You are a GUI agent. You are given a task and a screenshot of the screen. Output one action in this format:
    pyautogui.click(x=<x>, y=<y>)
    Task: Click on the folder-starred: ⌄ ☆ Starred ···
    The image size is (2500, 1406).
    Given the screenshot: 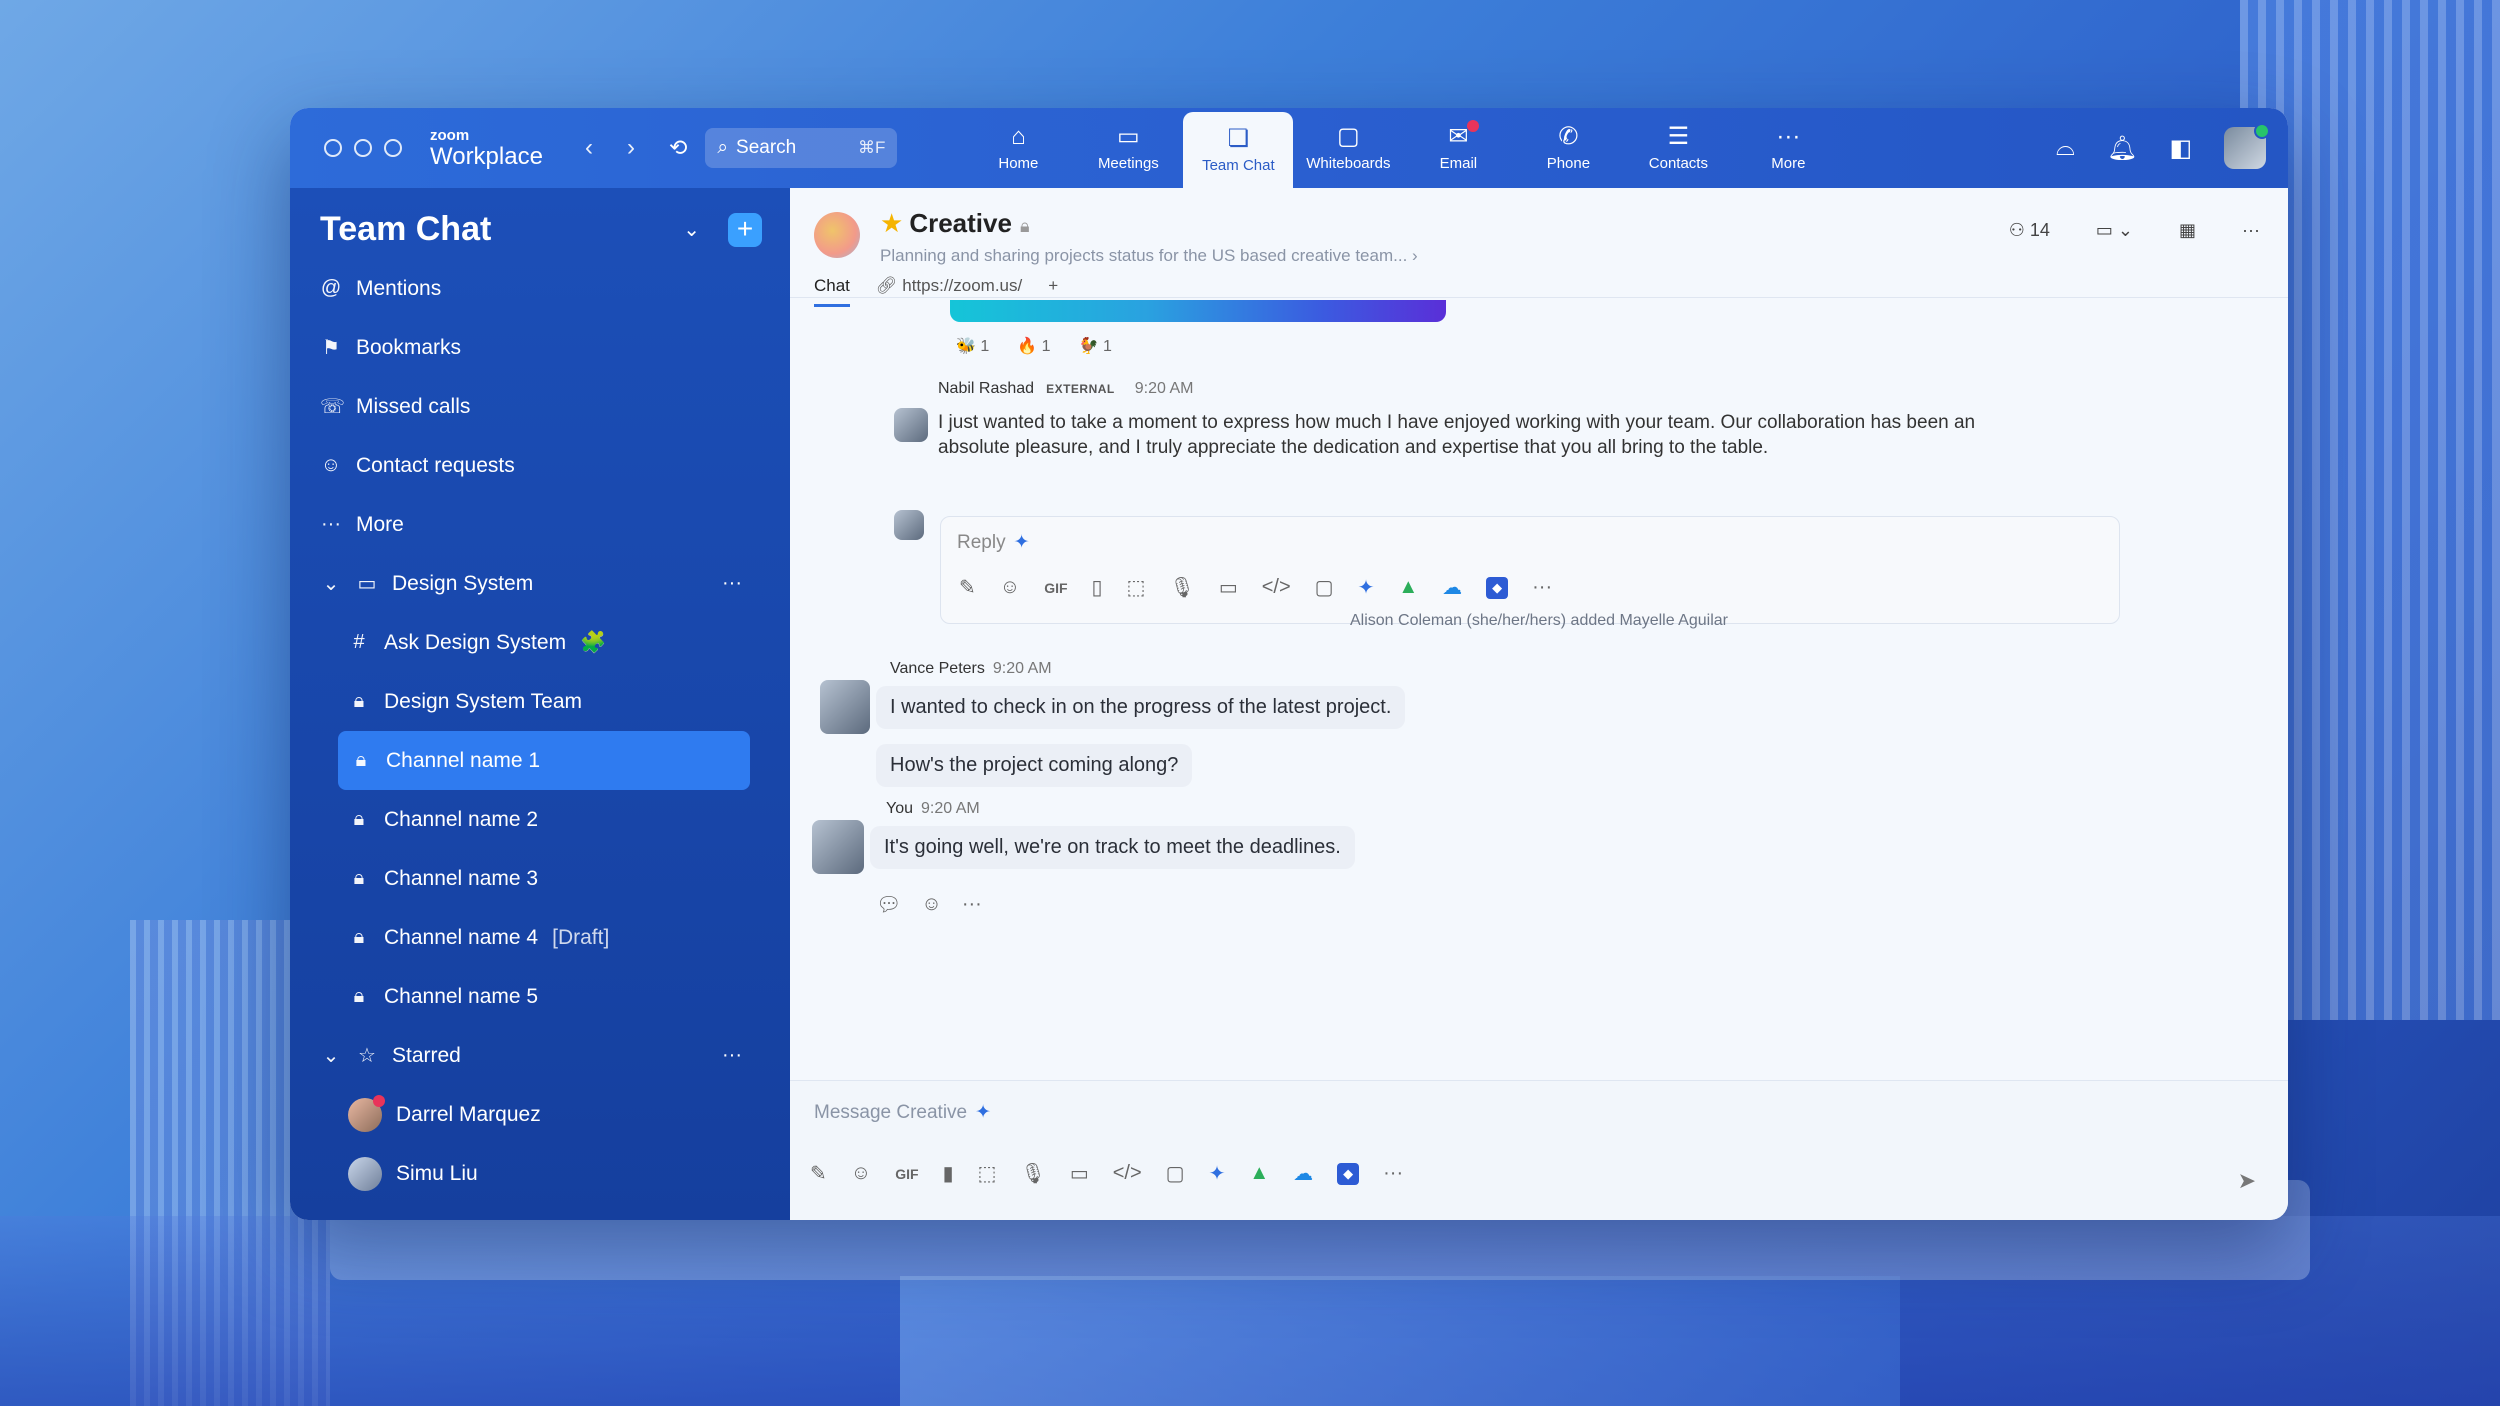 What is the action you would take?
    pyautogui.click(x=540, y=1055)
    